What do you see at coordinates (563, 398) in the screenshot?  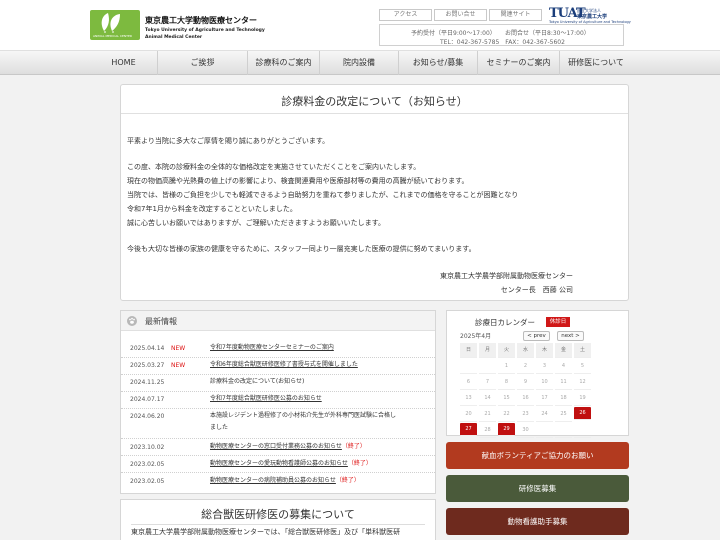 I see `calendar-day: 18` at bounding box center [563, 398].